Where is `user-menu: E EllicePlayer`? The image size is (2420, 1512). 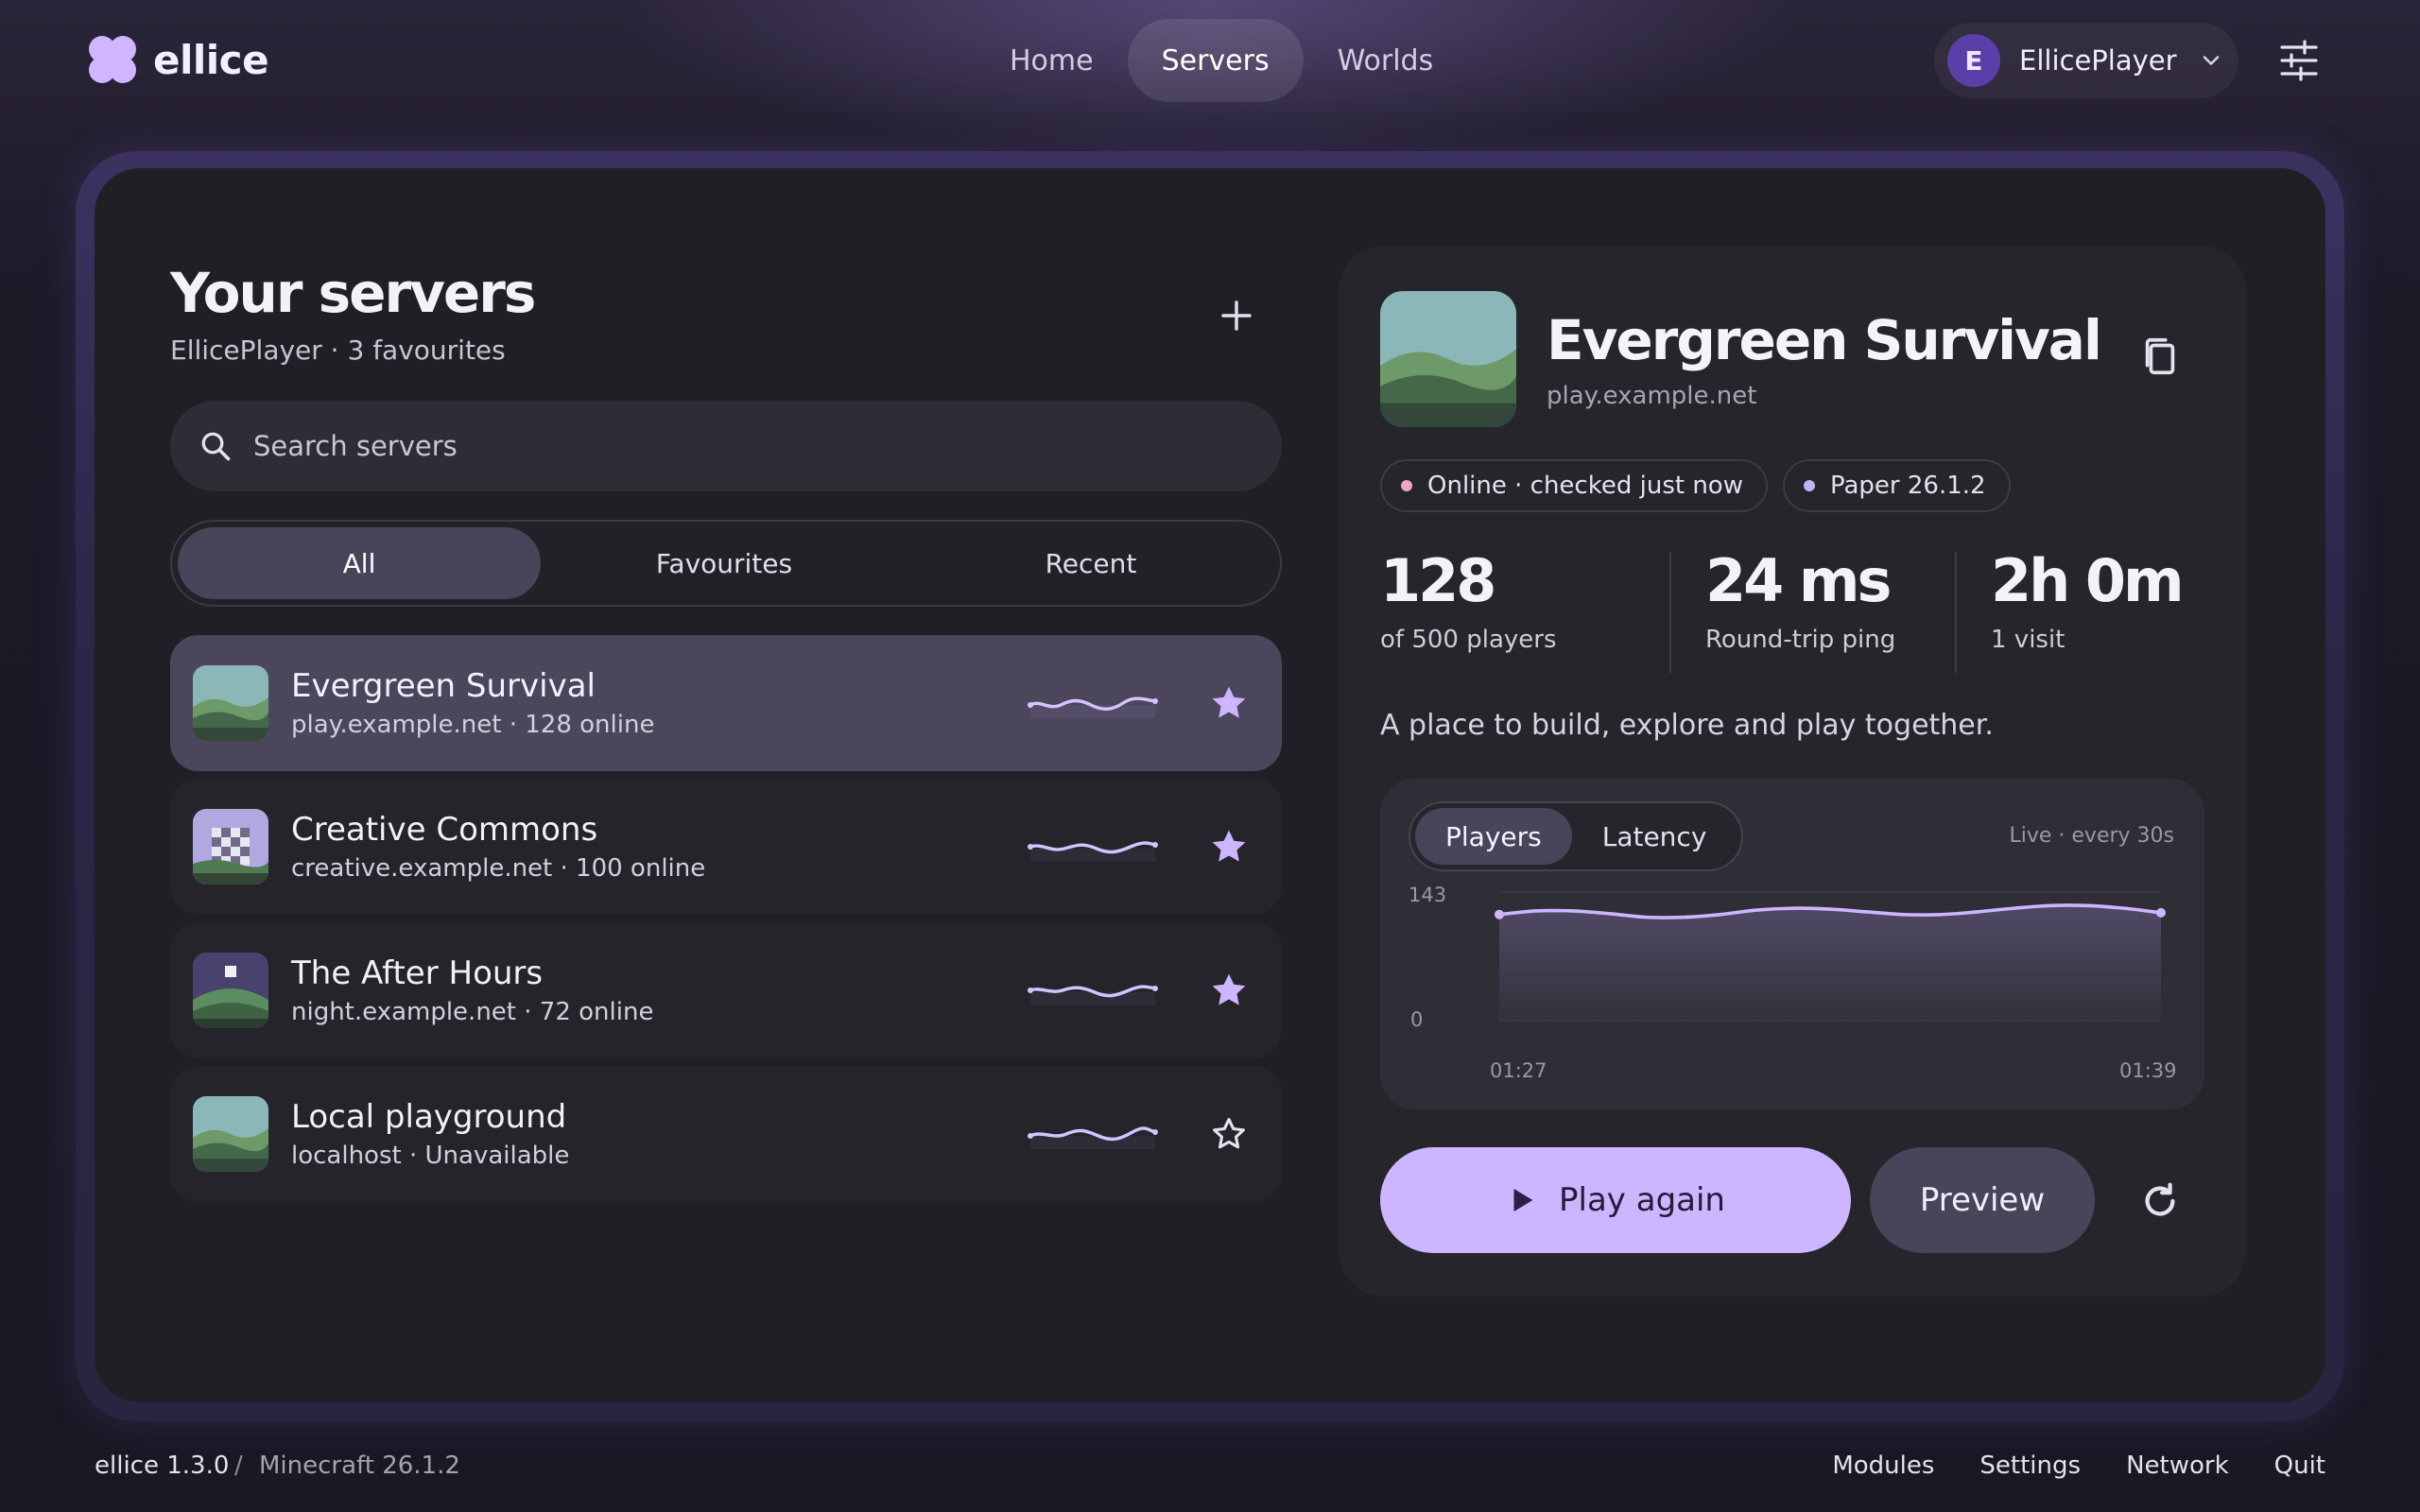 user-menu: E EllicePlayer is located at coordinates (2086, 60).